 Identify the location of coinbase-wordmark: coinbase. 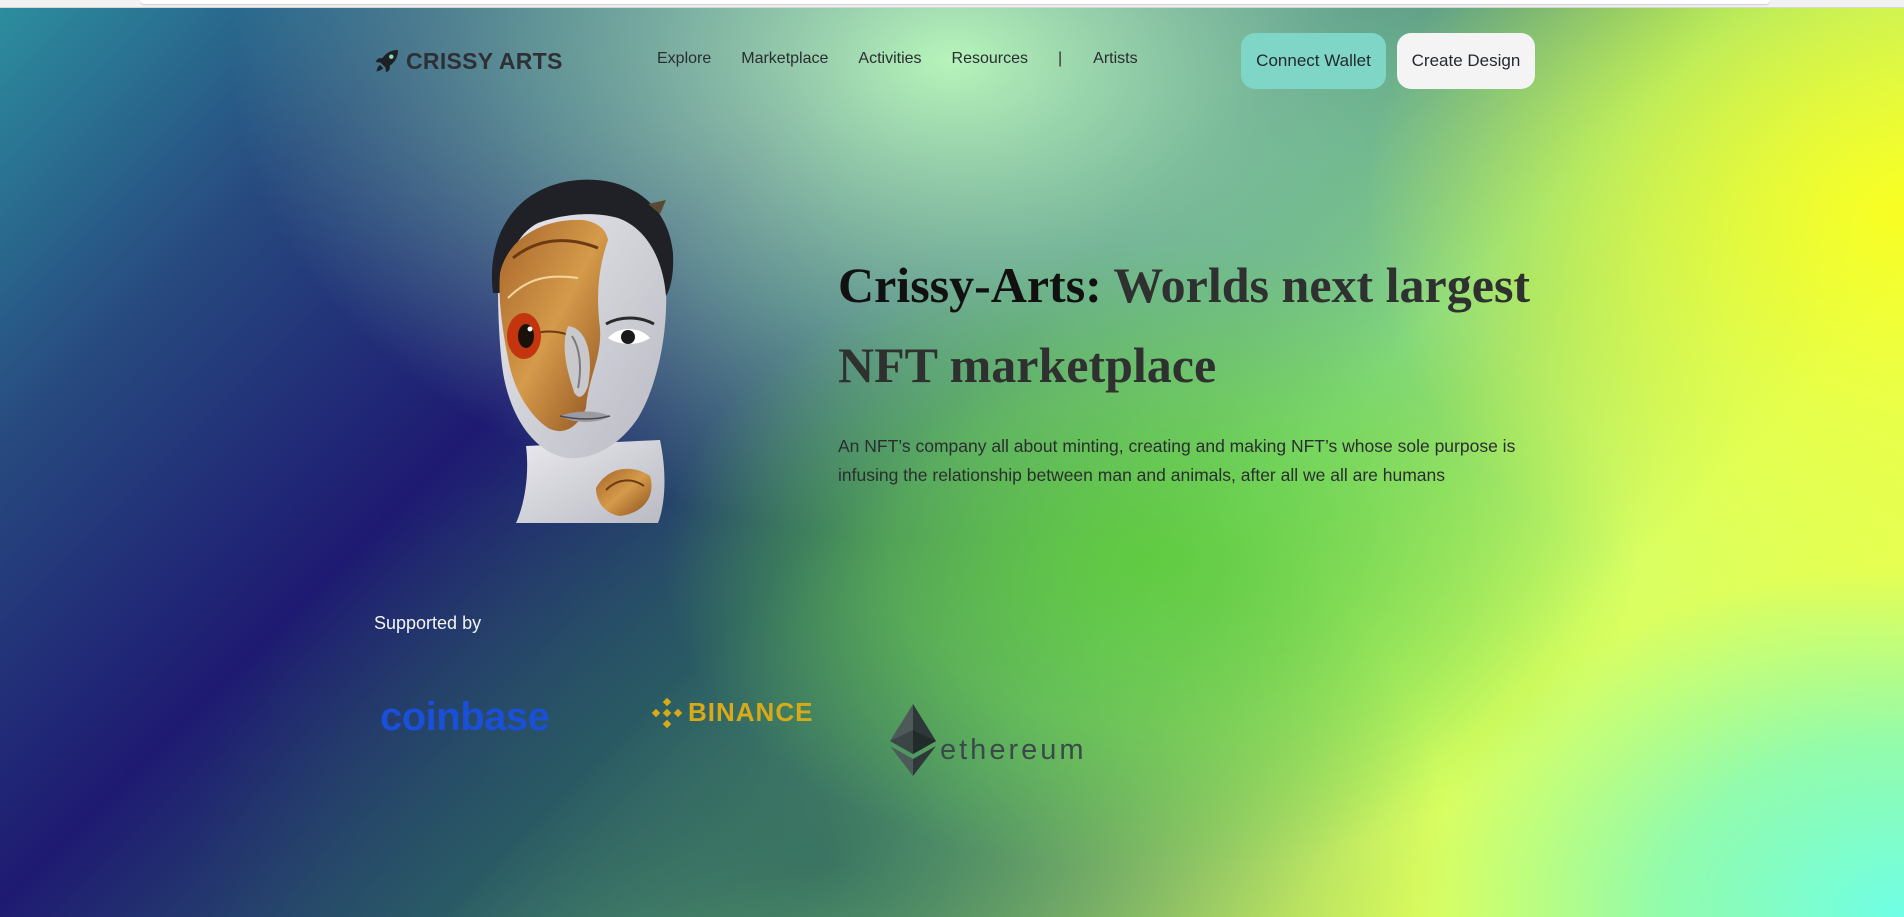
(465, 717).